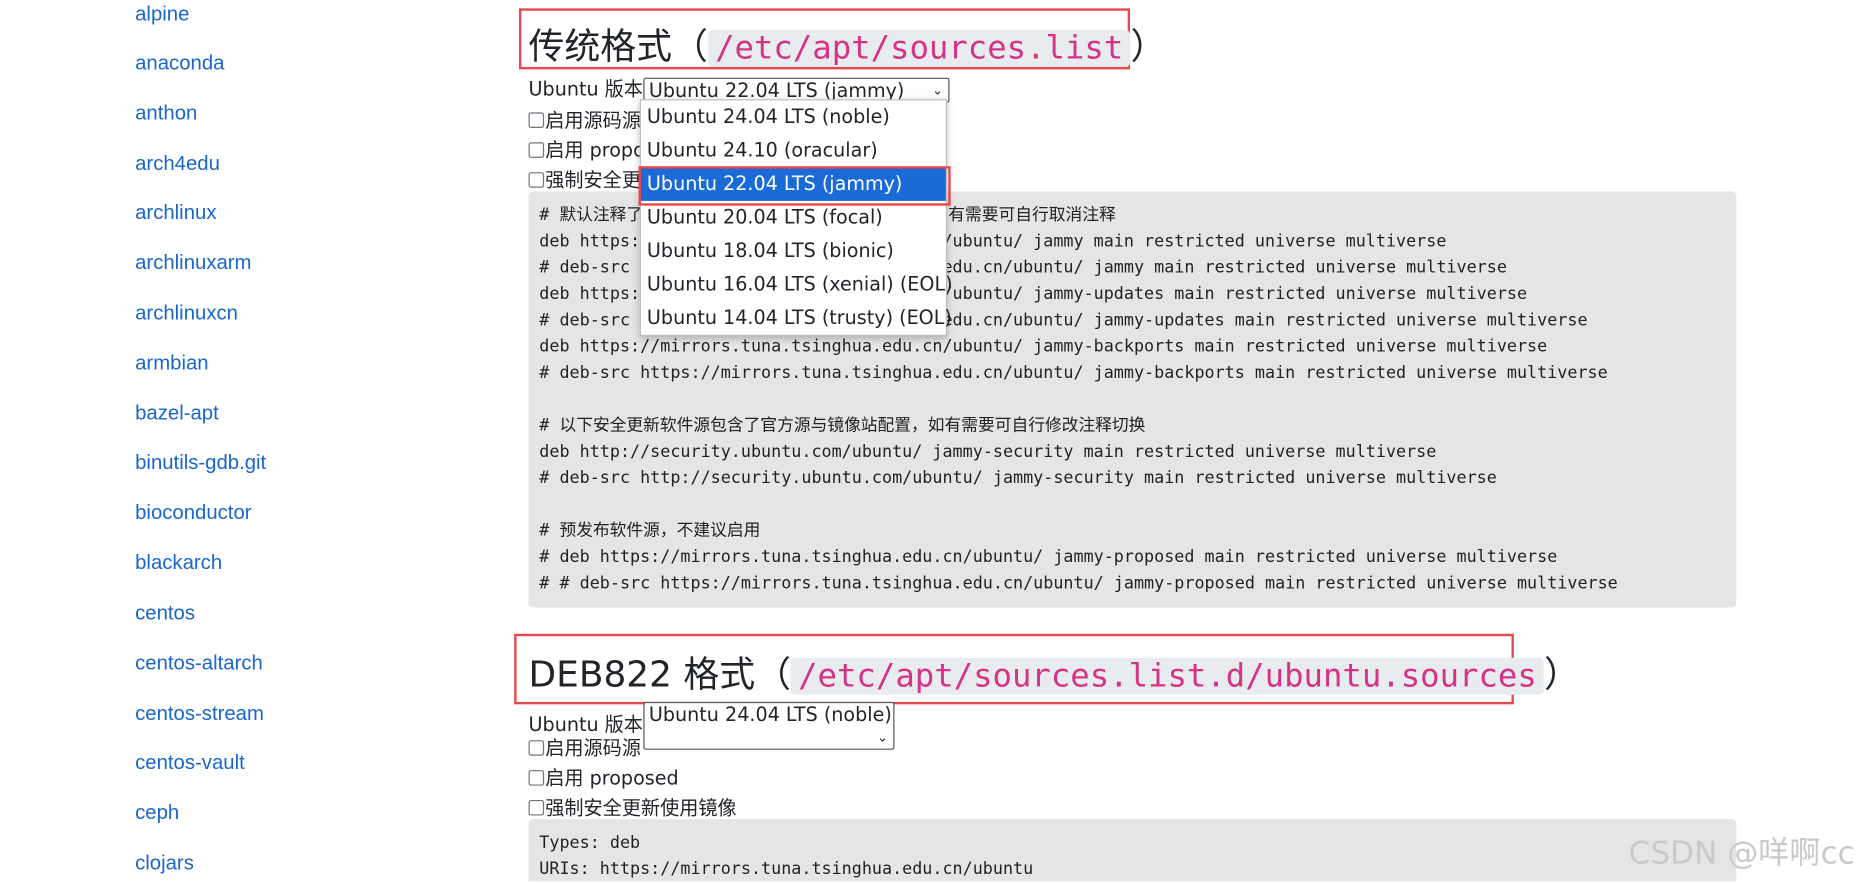 This screenshot has width=1875, height=883. I want to click on sidebar-item-anthon: anthon, so click(166, 114).